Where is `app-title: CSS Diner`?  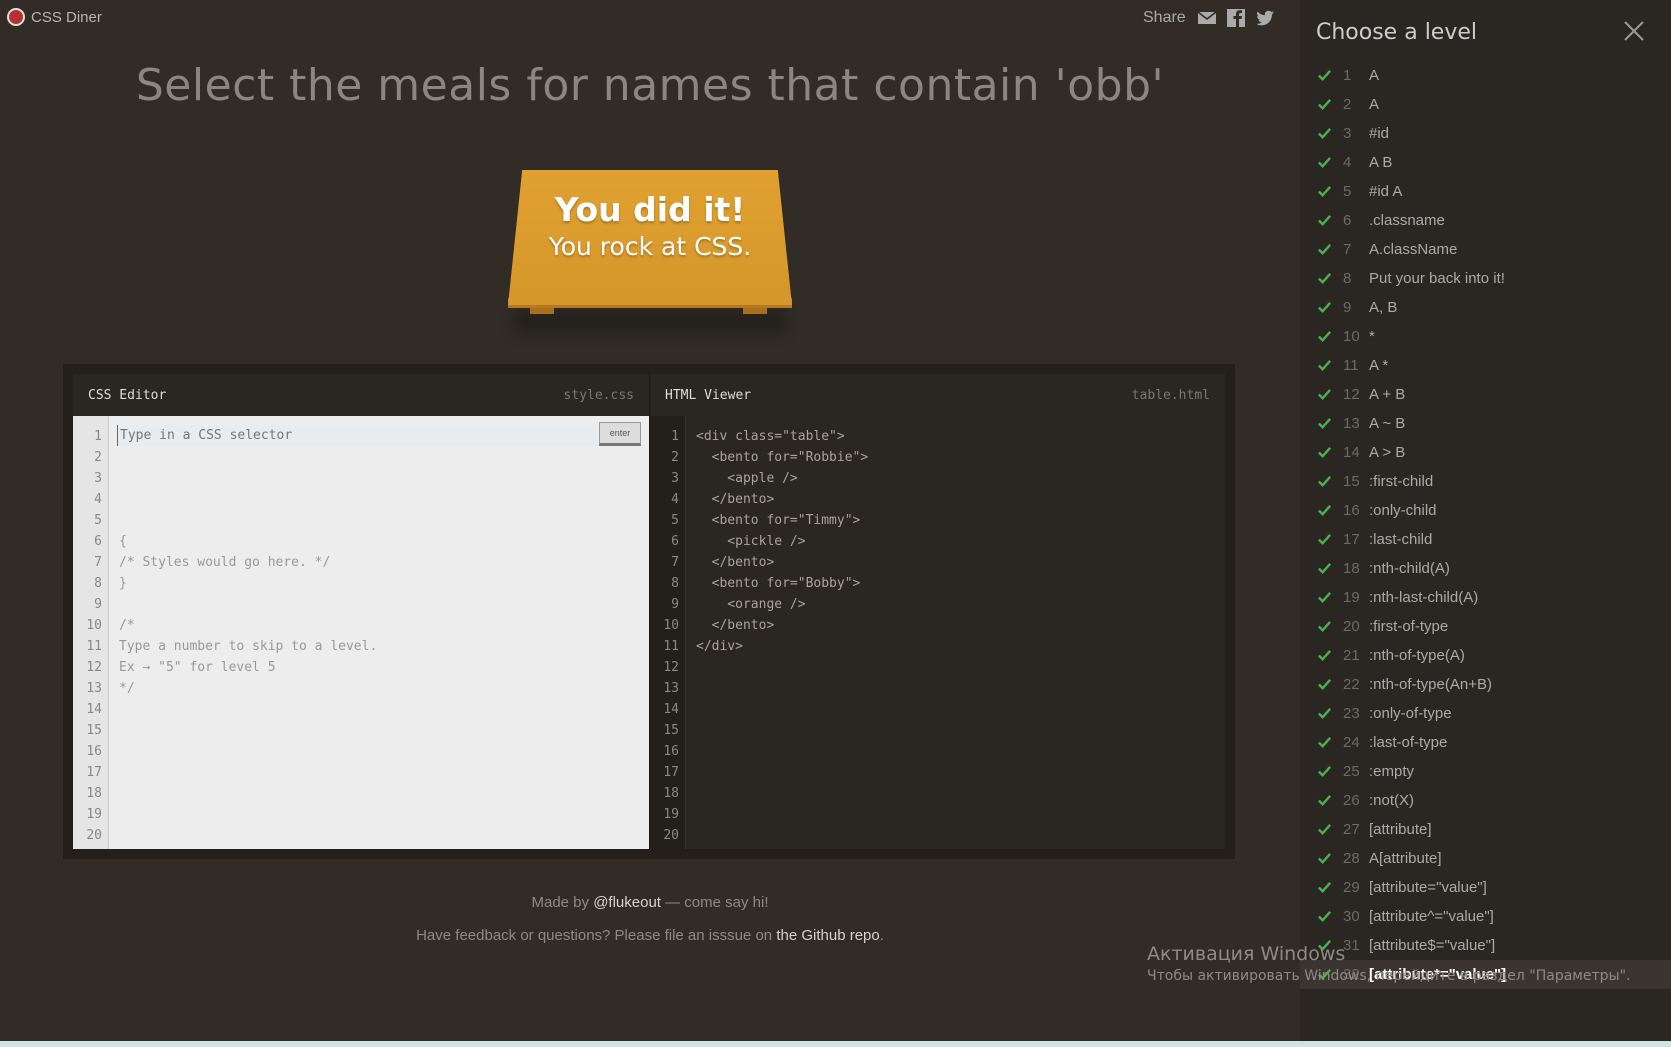 app-title: CSS Diner is located at coordinates (66, 17).